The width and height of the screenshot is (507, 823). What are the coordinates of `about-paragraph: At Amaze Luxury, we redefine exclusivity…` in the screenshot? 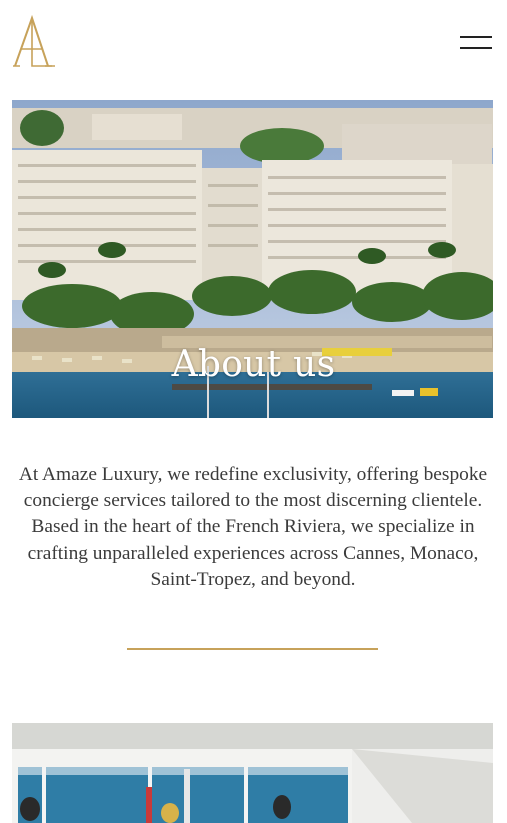 It's located at (253, 527).